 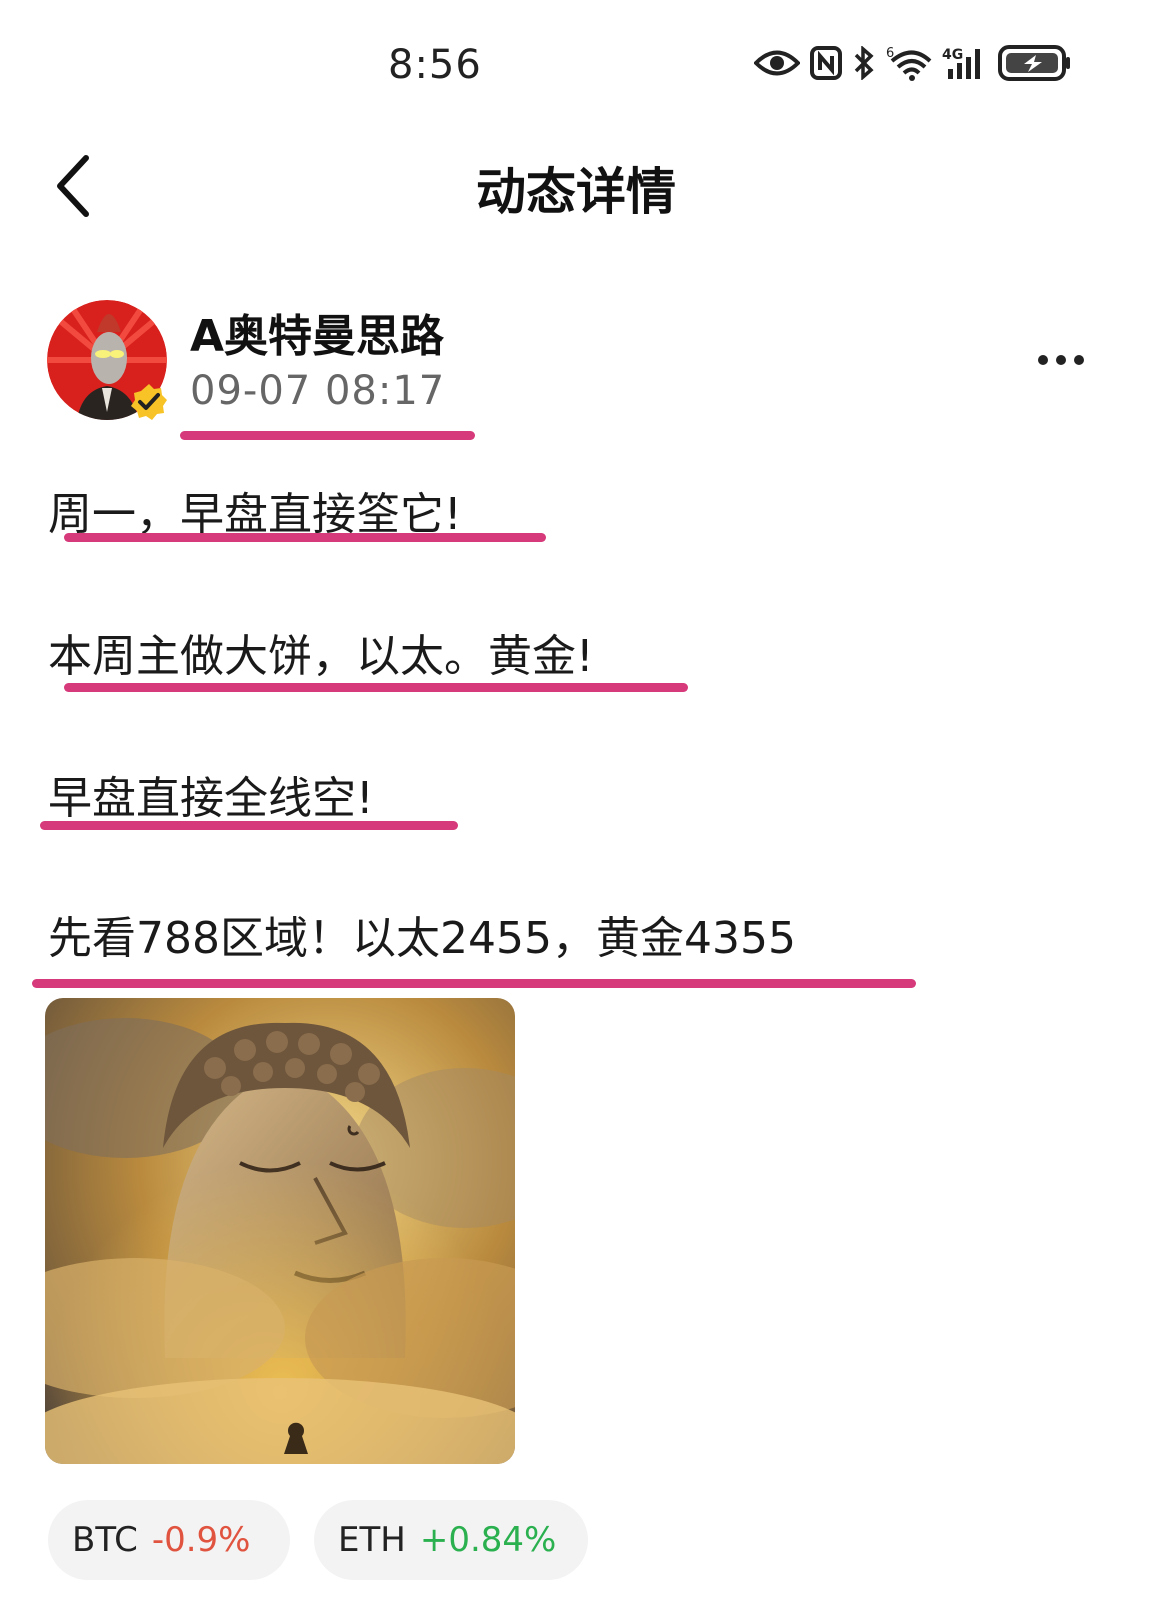 I want to click on post-timestamp: 09-07 08:17, so click(x=318, y=391).